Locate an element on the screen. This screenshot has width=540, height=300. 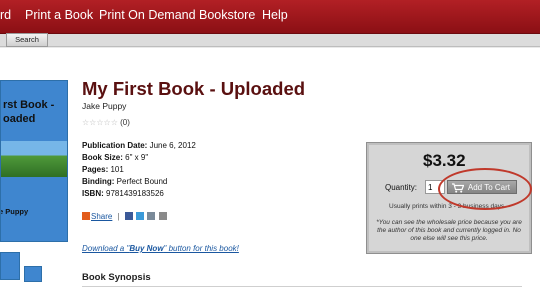
nav-item-print-a-book: Print a Book is located at coordinates (59, 15).